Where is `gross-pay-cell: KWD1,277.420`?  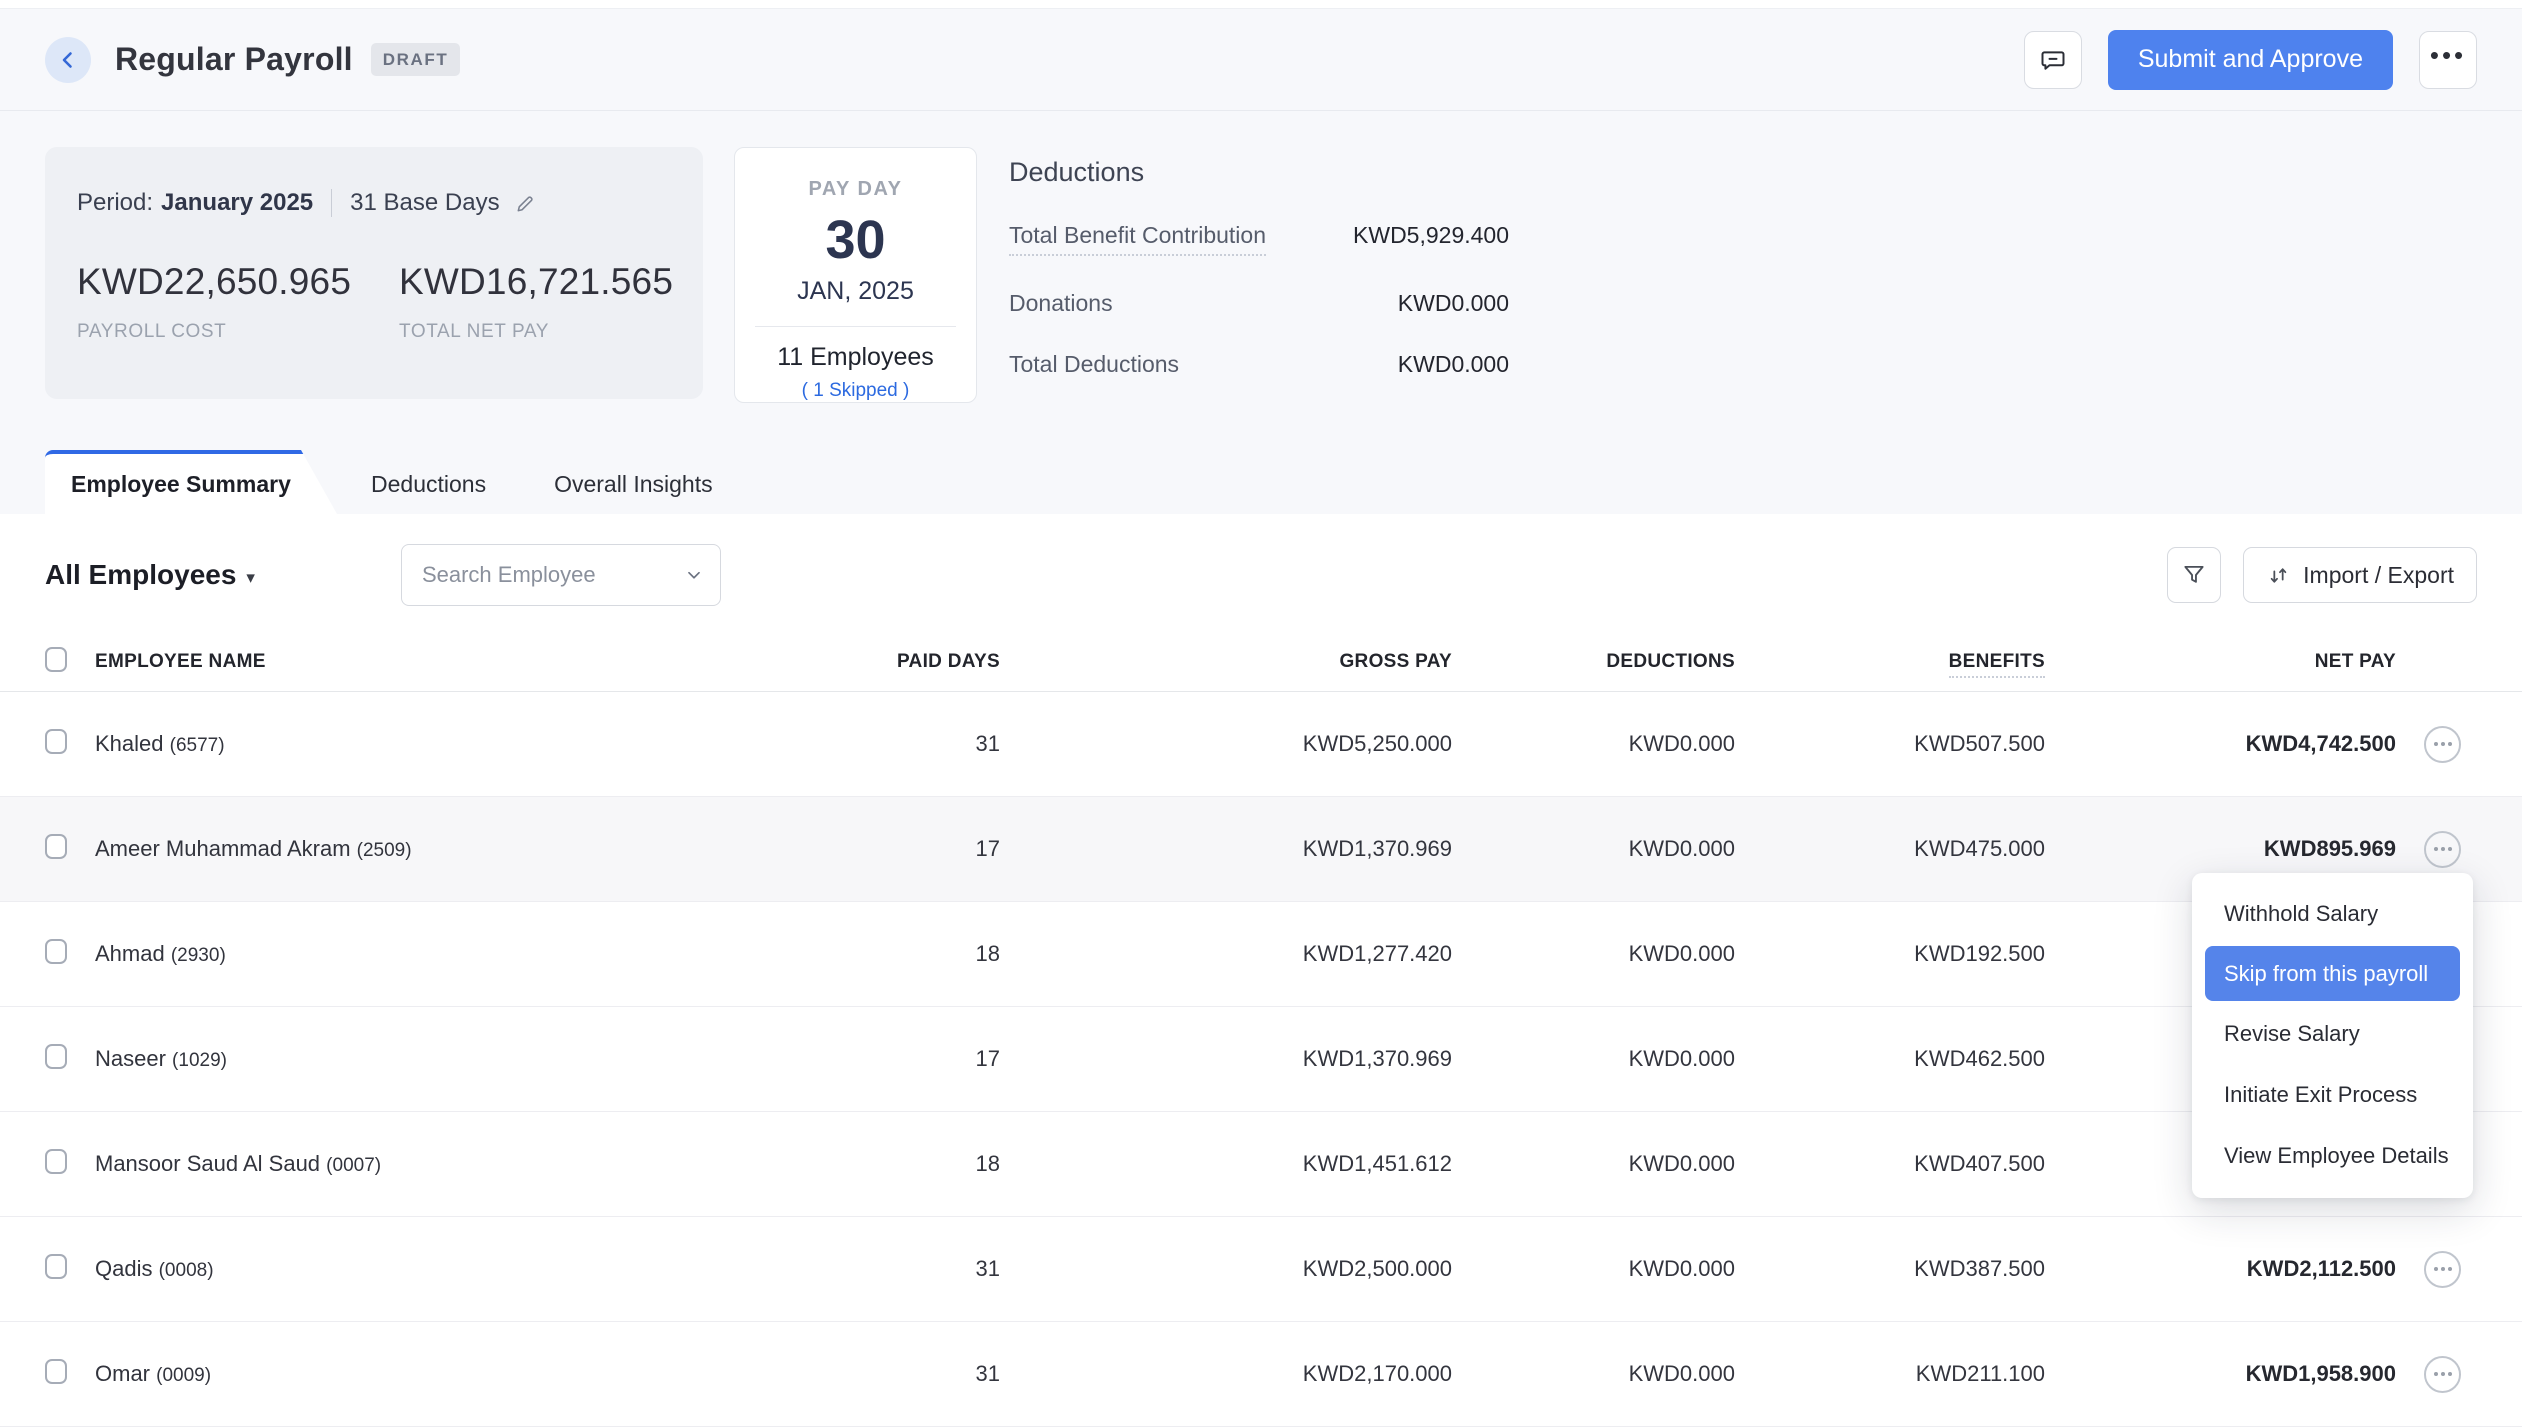
gross-pay-cell: KWD1,277.420 is located at coordinates (1377, 953).